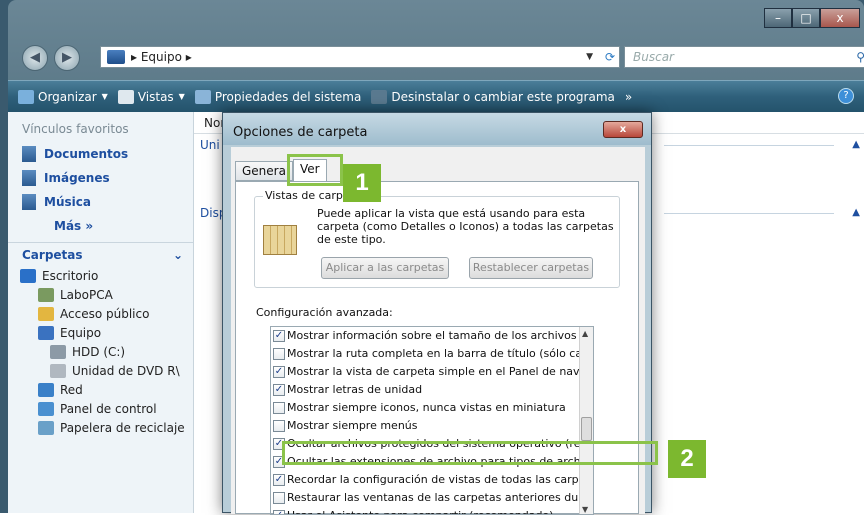 This screenshot has height=515, width=864. Describe the element at coordinates (264, 171) in the screenshot. I see `tab-general: Genera` at that location.